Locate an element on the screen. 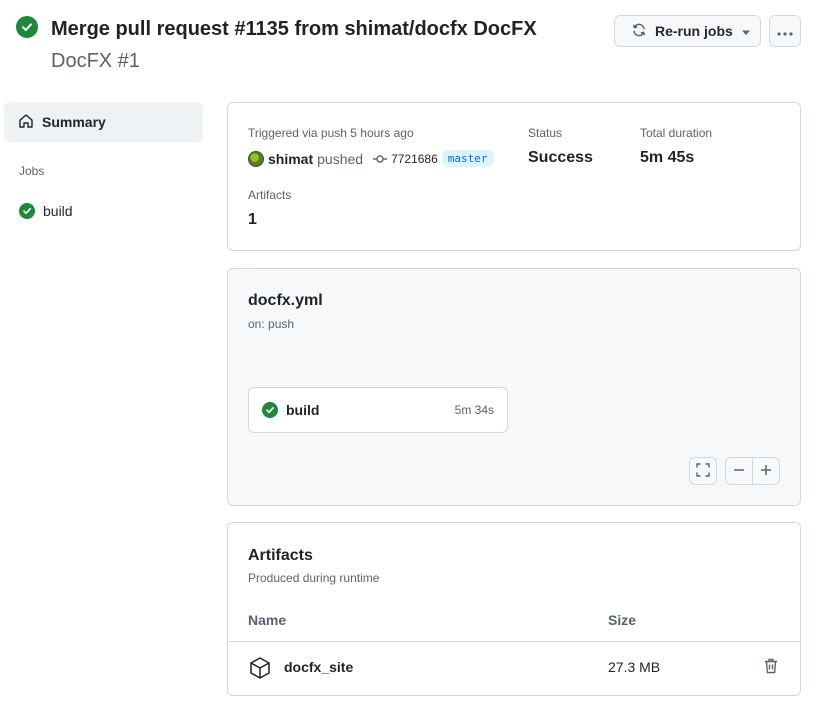 This screenshot has height=712, width=820. status-value: Success is located at coordinates (560, 157).